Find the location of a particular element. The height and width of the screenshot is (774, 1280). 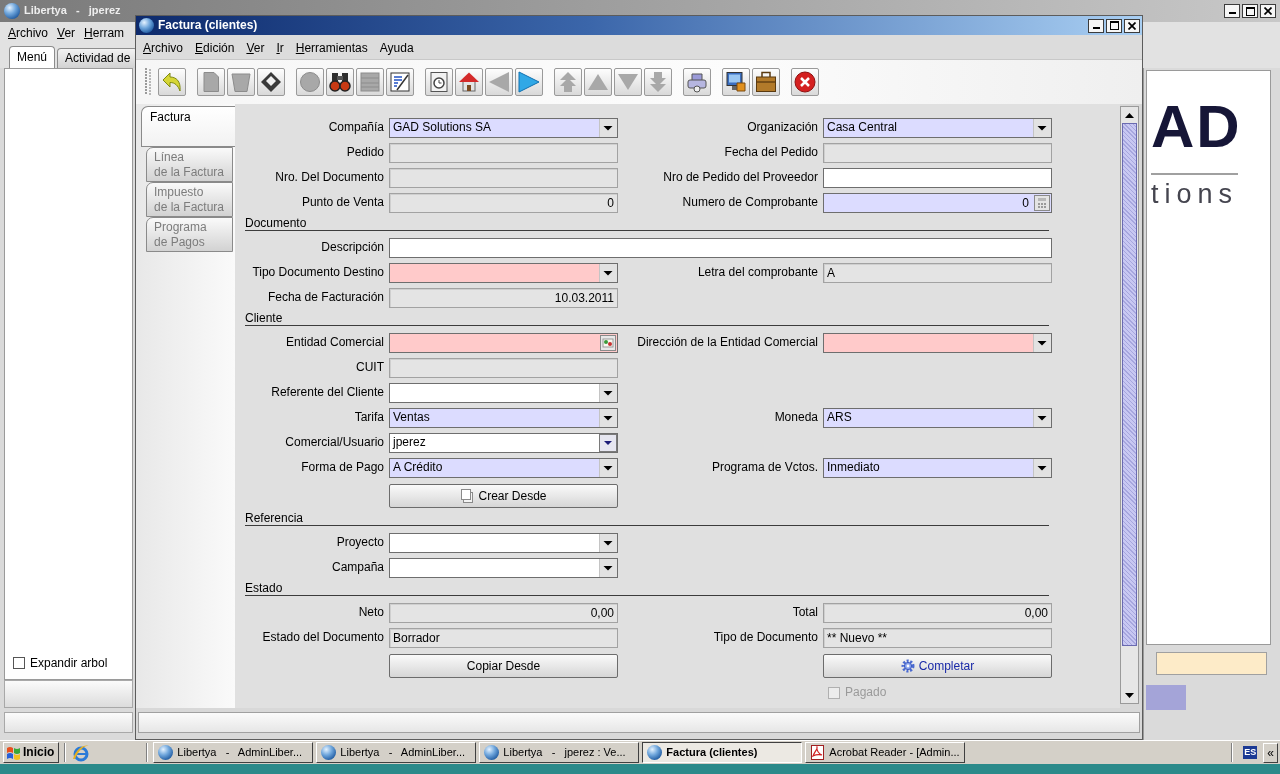

dropdown: Inmediato is located at coordinates (937, 467).